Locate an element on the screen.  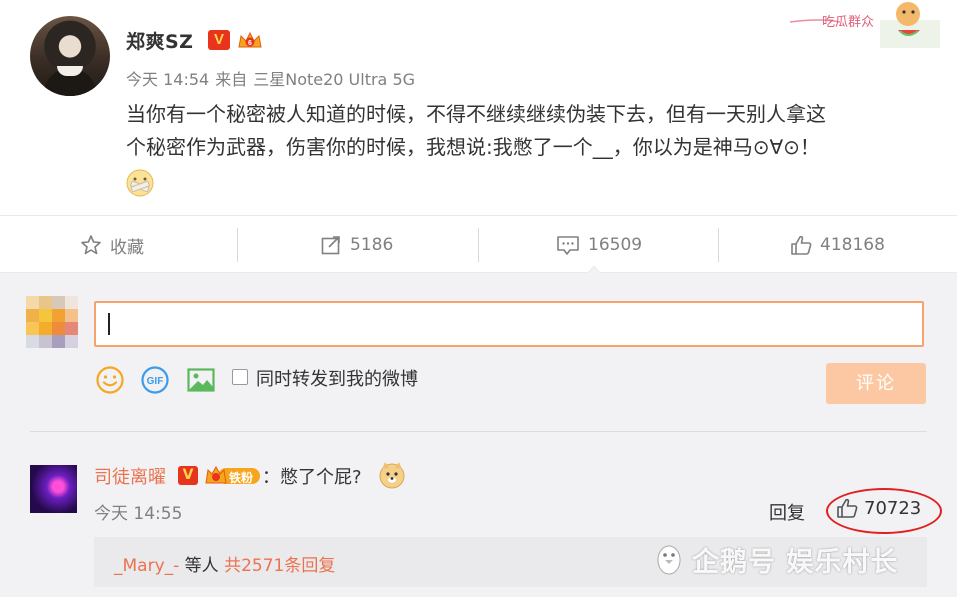
commenter-username: 司徒离曜 is located at coordinates (130, 476).